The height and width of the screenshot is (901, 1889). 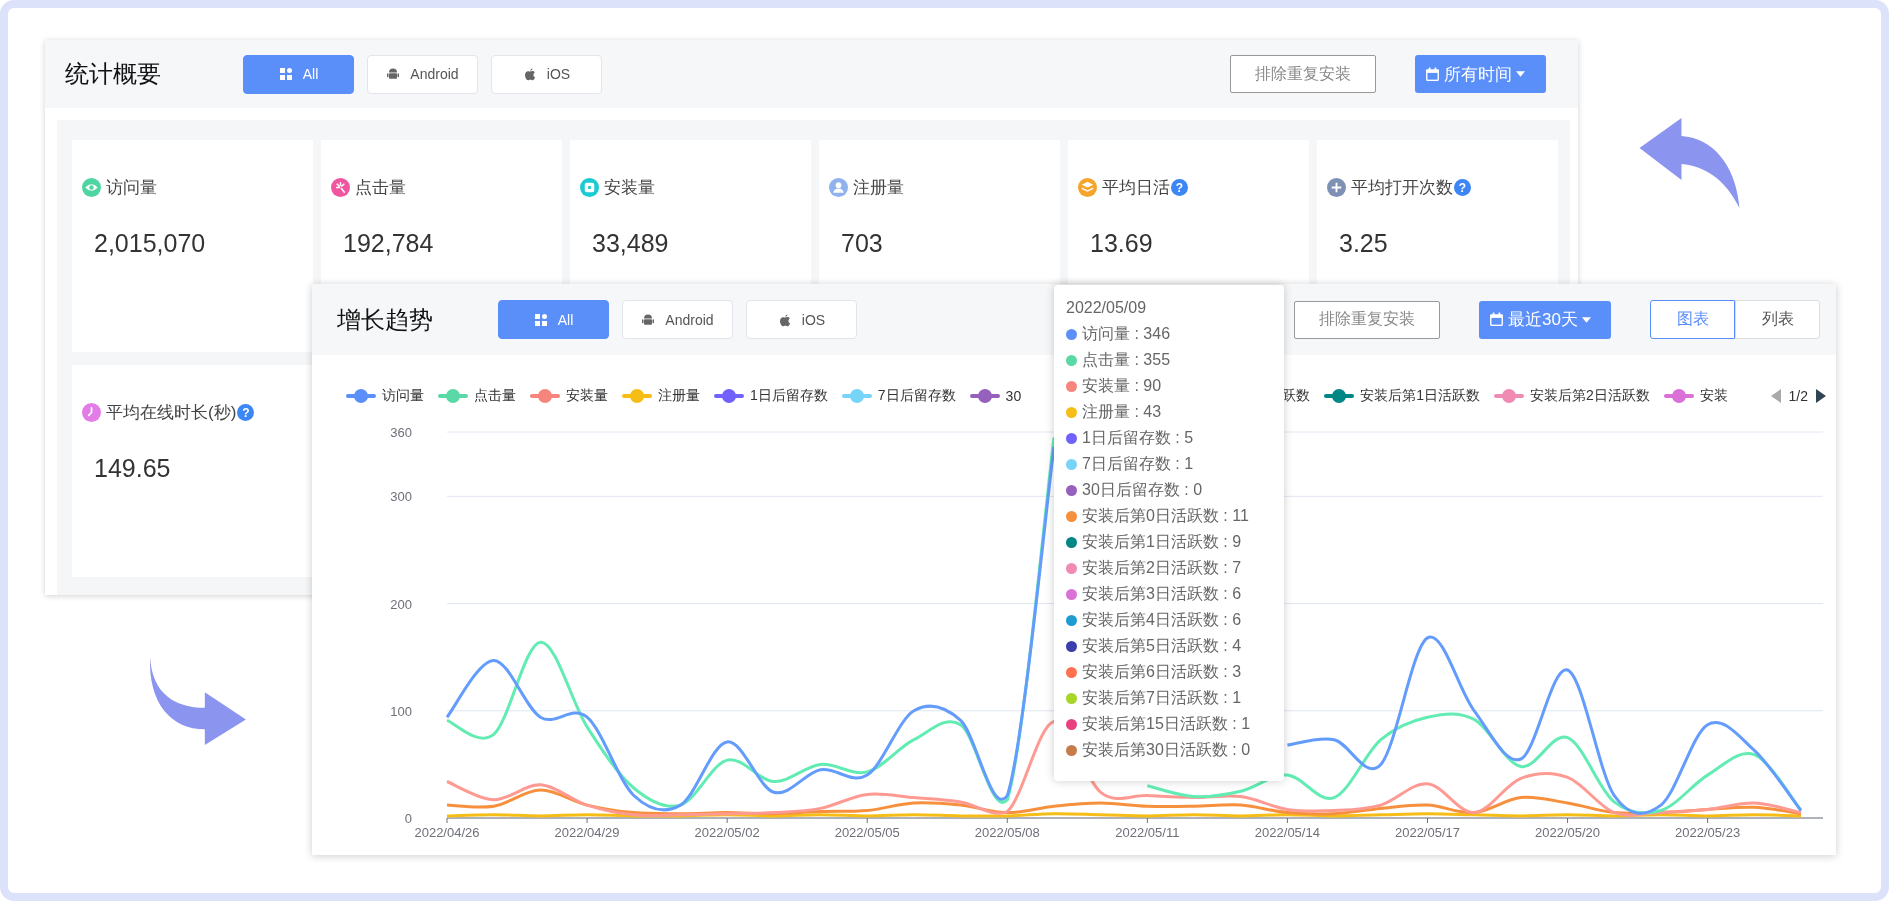 I want to click on stat-label: 平均打开次数, so click(x=1402, y=188).